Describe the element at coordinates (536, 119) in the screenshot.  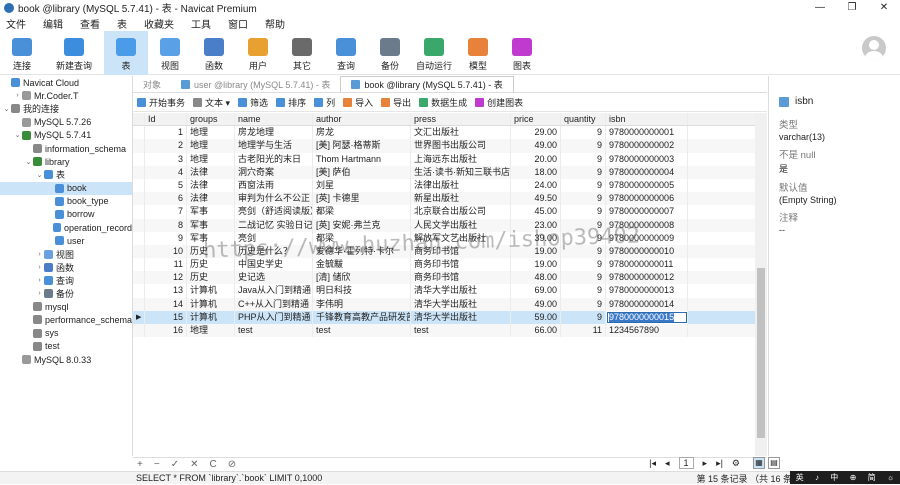
I see `column-header: price` at that location.